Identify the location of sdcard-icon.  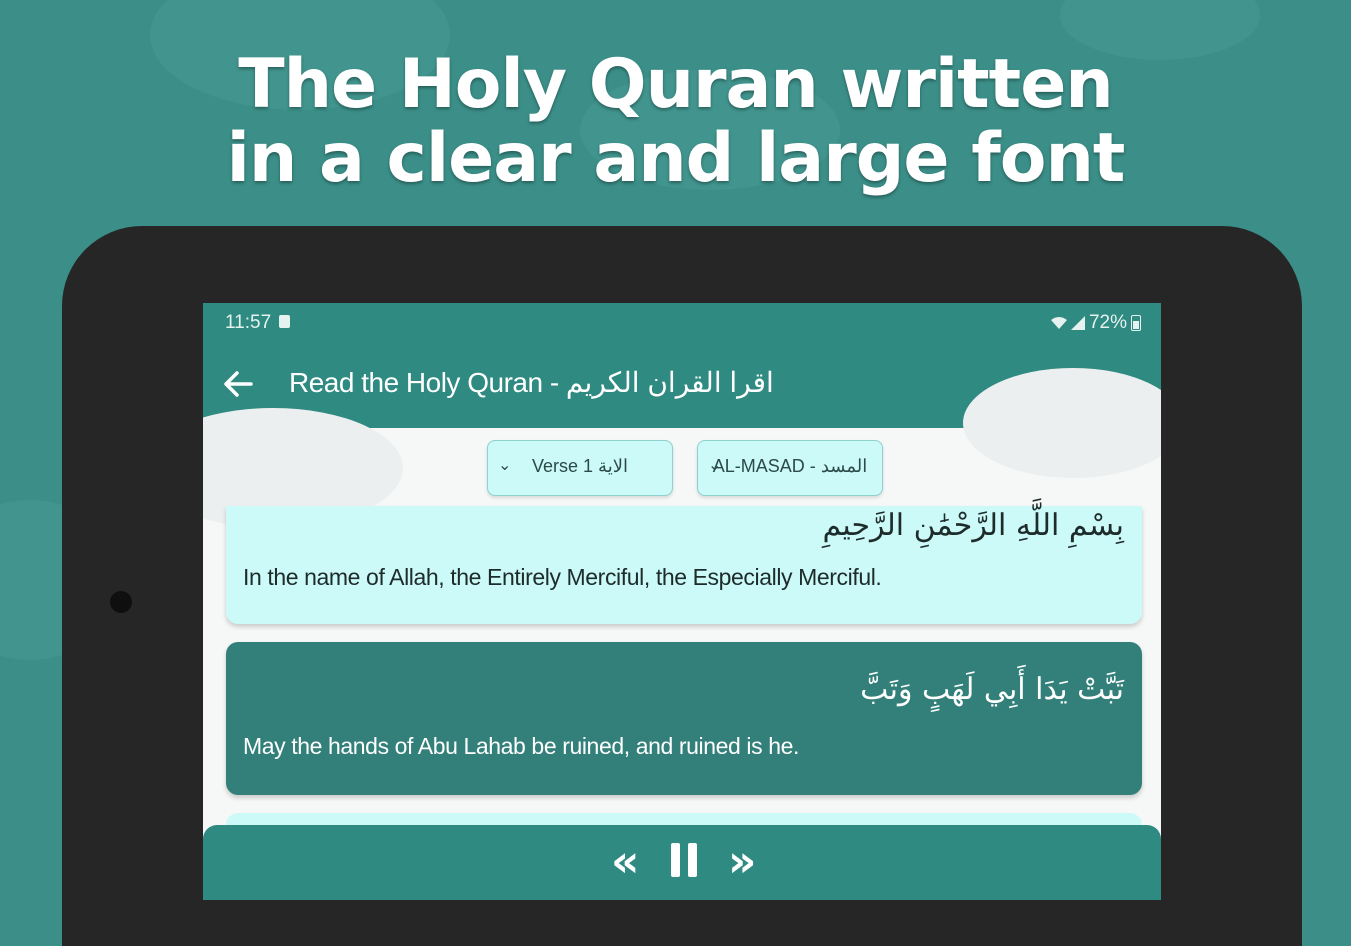
(284, 321).